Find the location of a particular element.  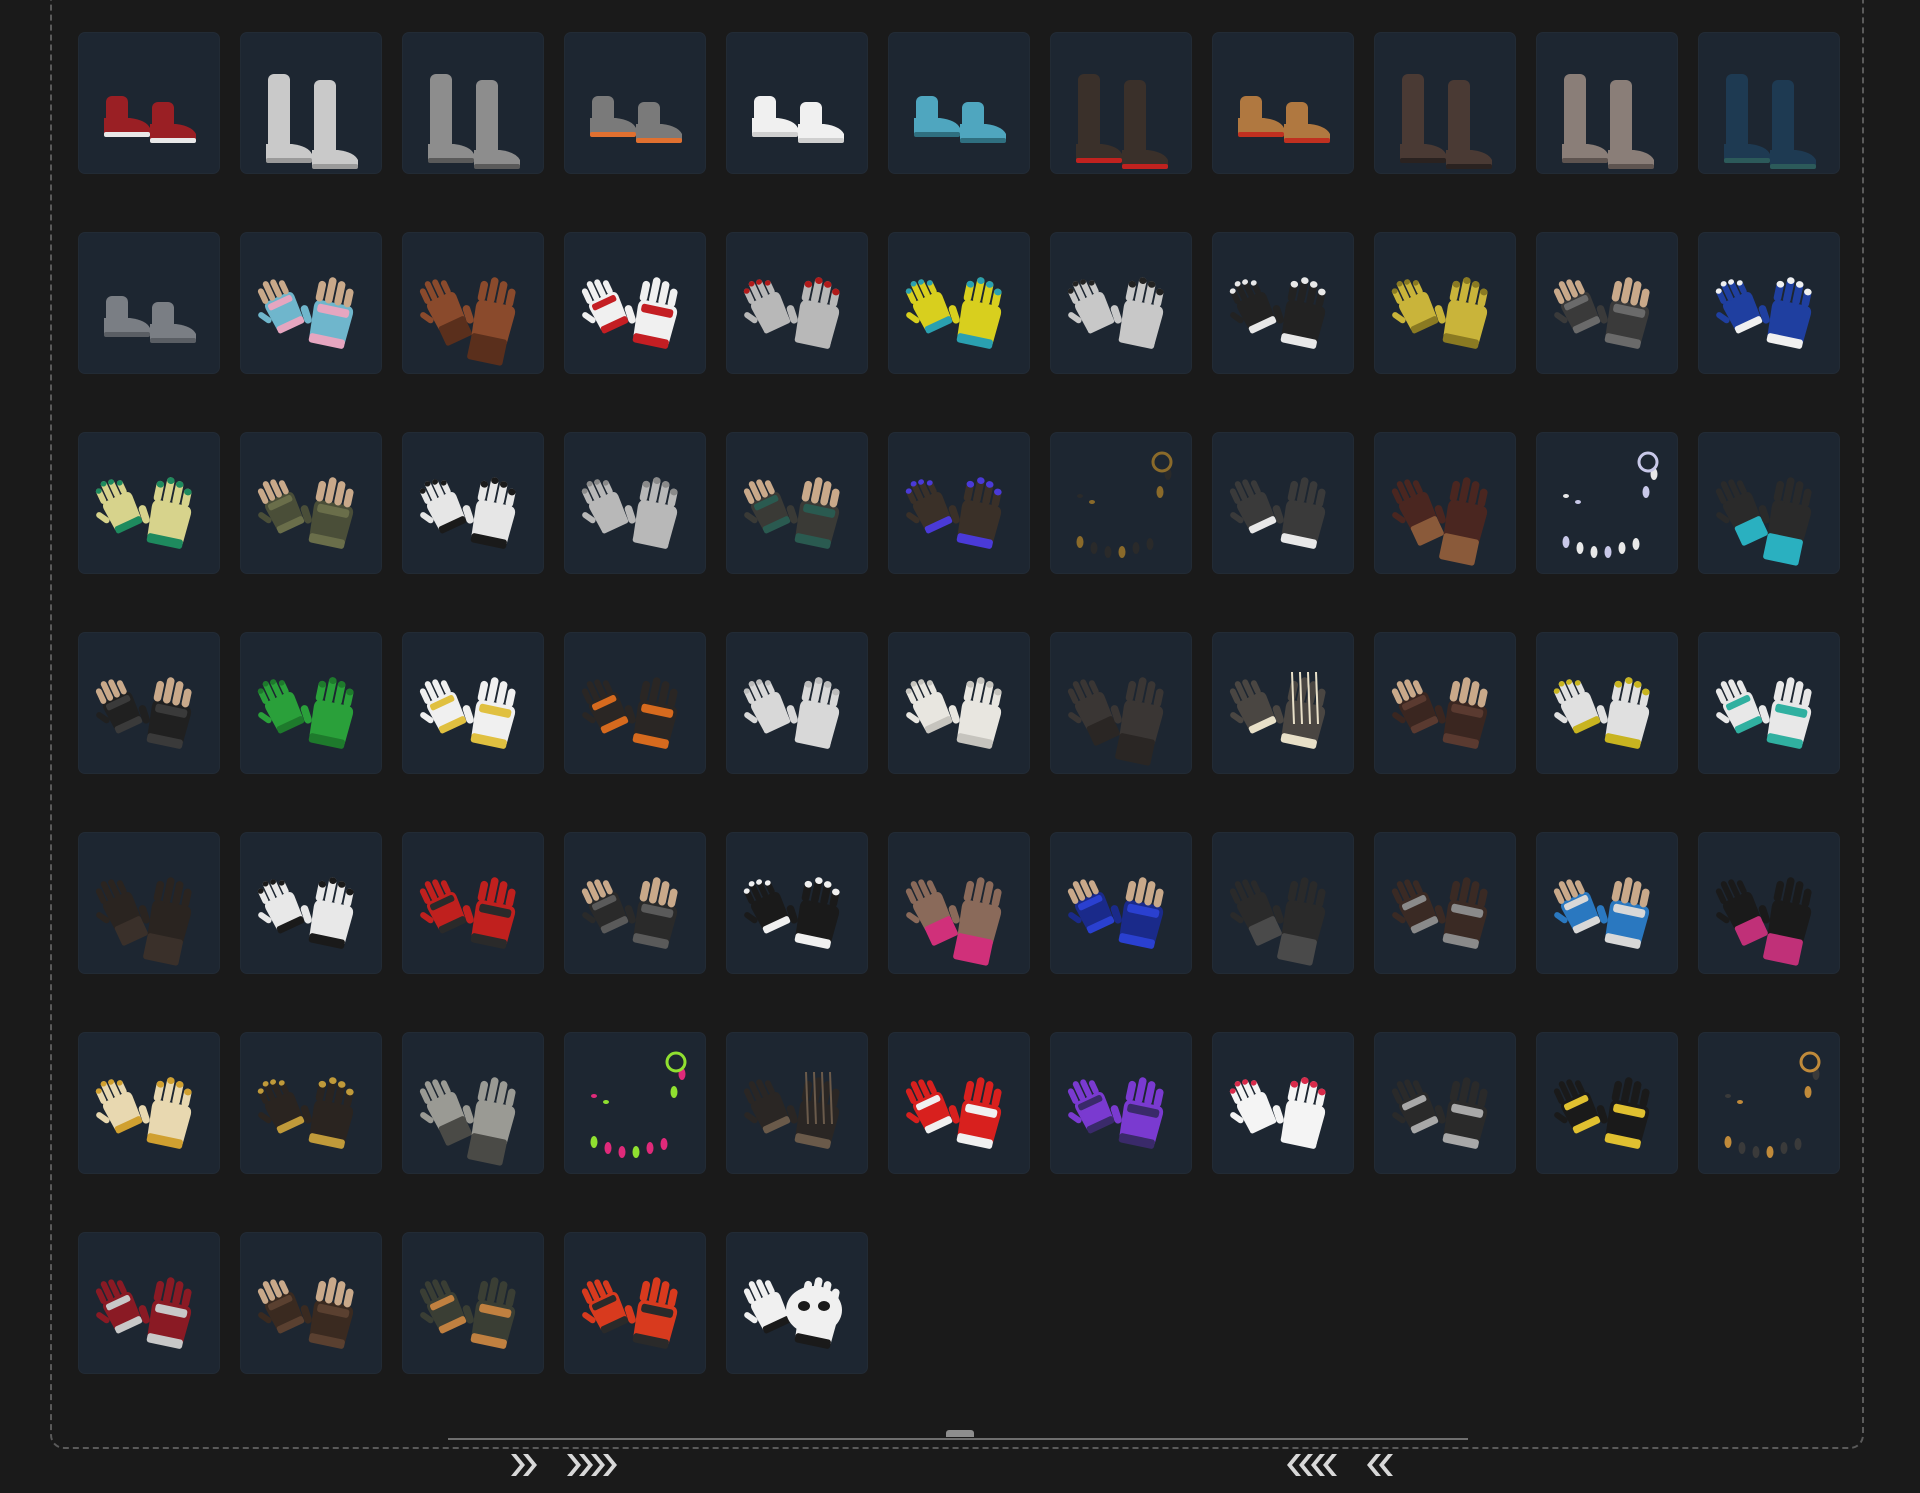

gloves-wrap-icon is located at coordinates (467, 1121).